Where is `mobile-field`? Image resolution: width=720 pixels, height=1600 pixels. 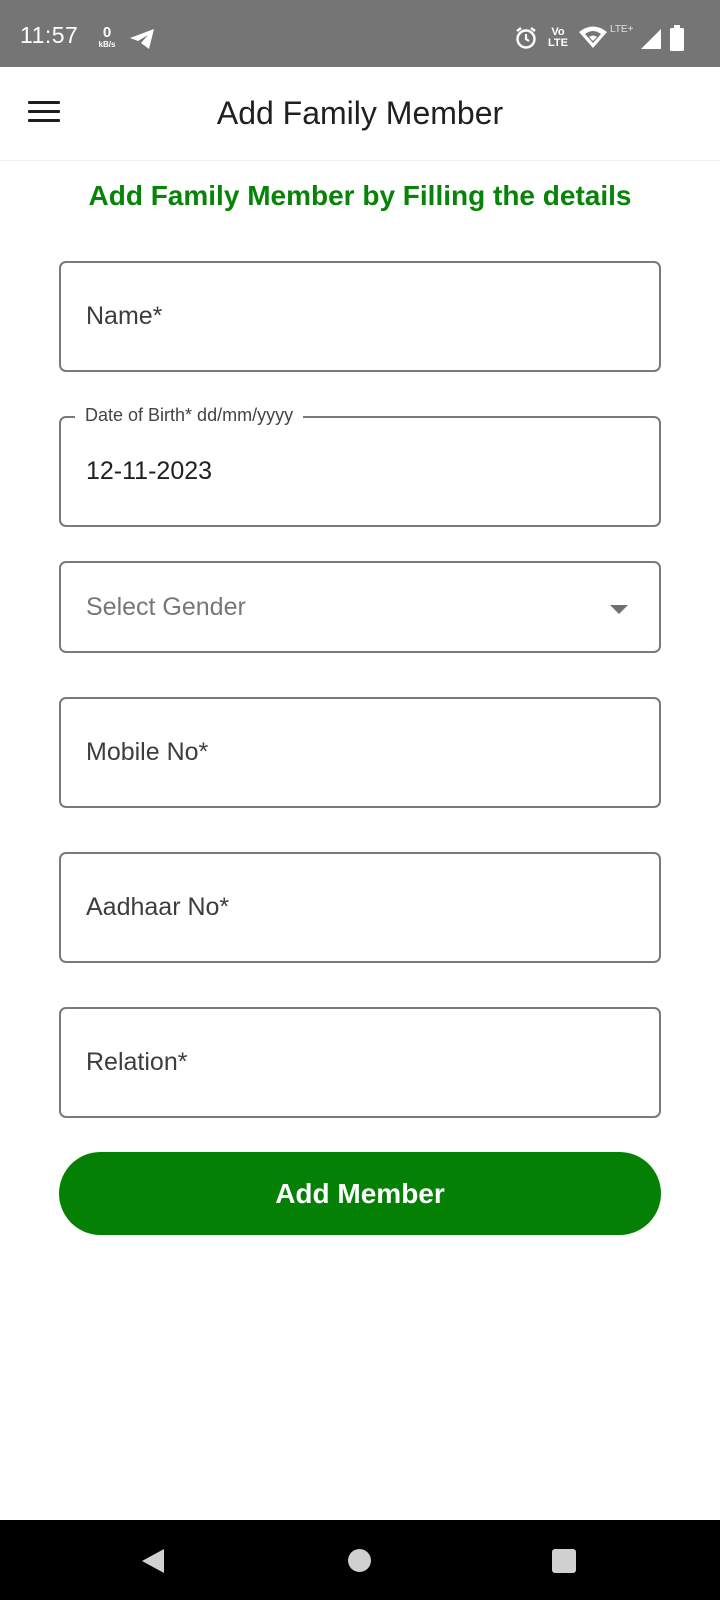
mobile-field is located at coordinates (360, 752).